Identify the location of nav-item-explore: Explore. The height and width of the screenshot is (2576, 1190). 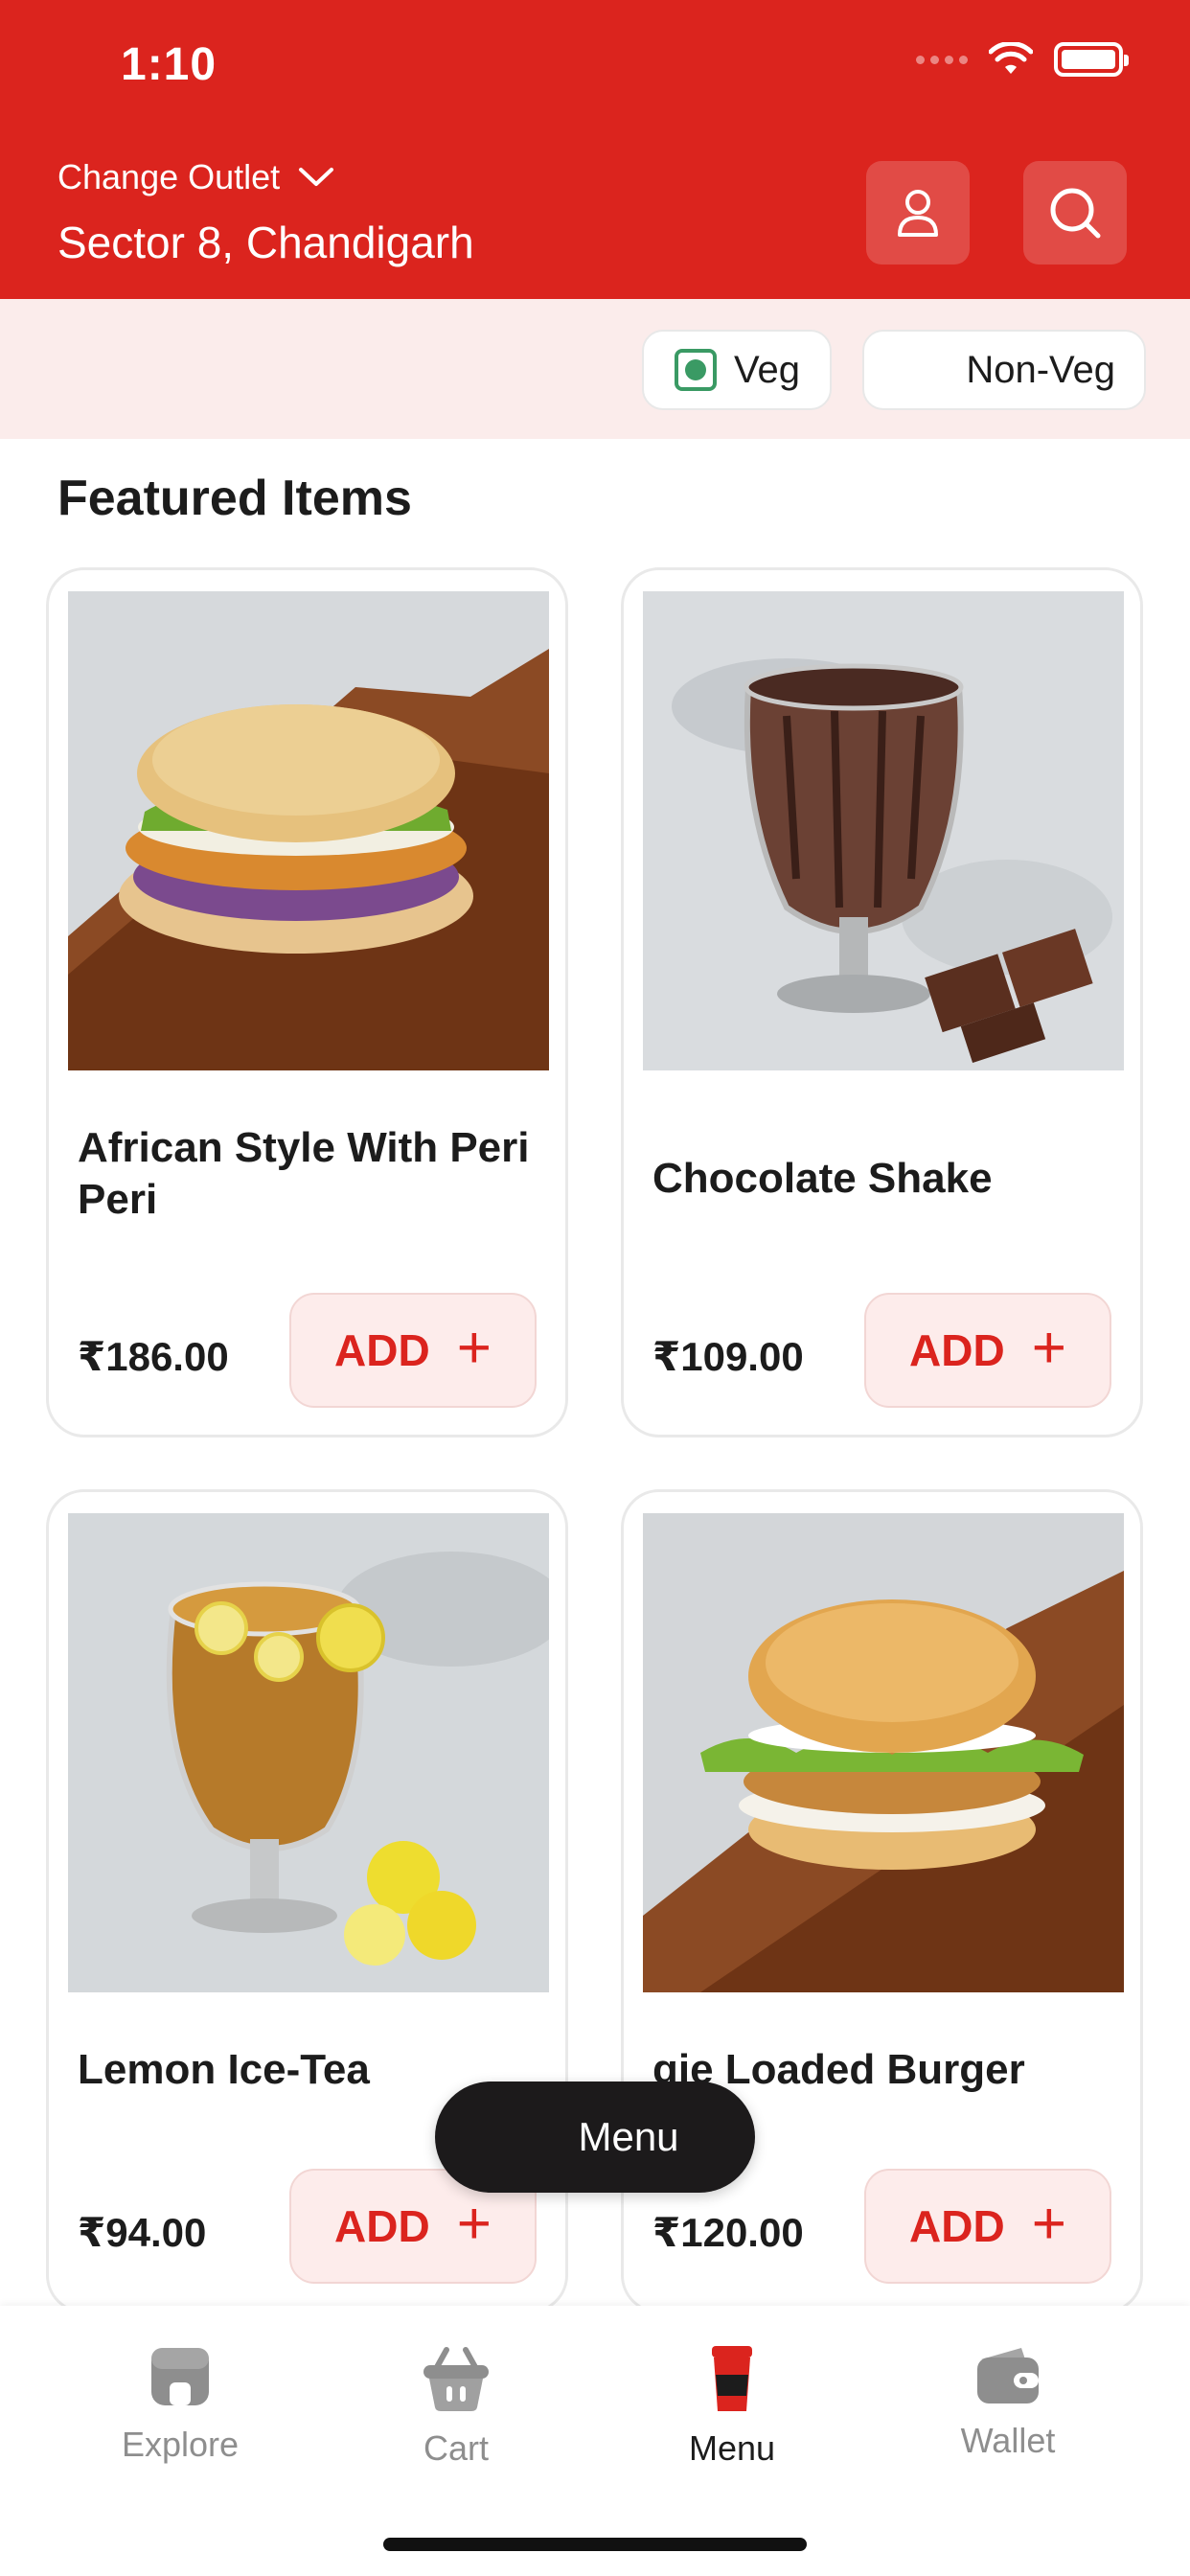
(180, 2404).